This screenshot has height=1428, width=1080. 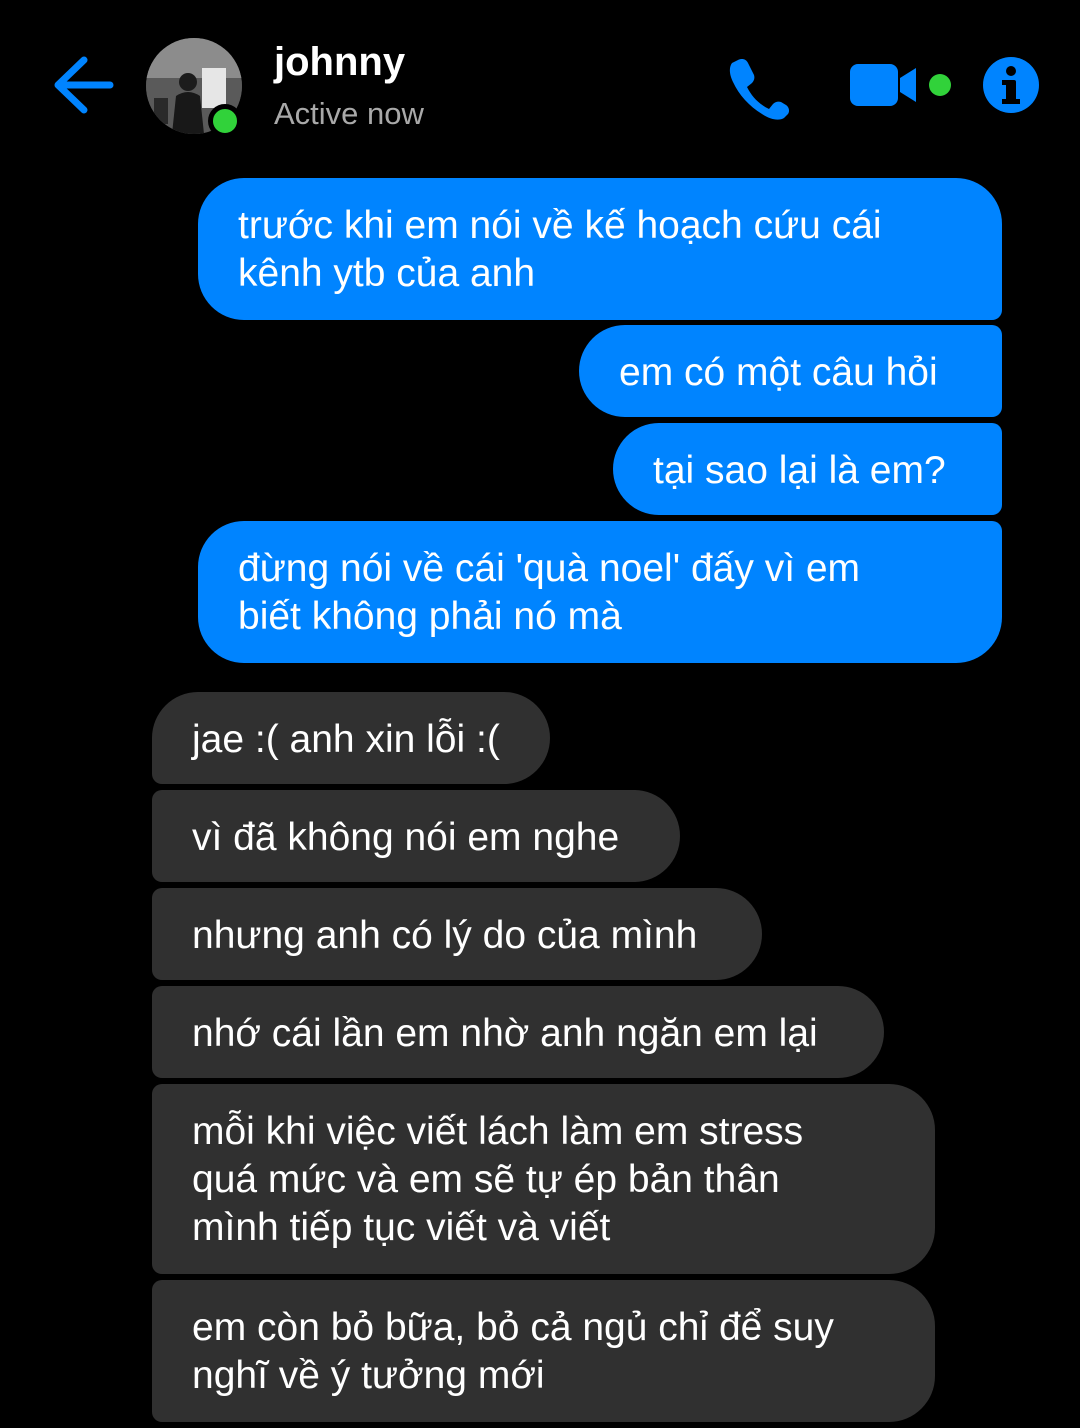 What do you see at coordinates (194, 88) in the screenshot?
I see `avatar` at bounding box center [194, 88].